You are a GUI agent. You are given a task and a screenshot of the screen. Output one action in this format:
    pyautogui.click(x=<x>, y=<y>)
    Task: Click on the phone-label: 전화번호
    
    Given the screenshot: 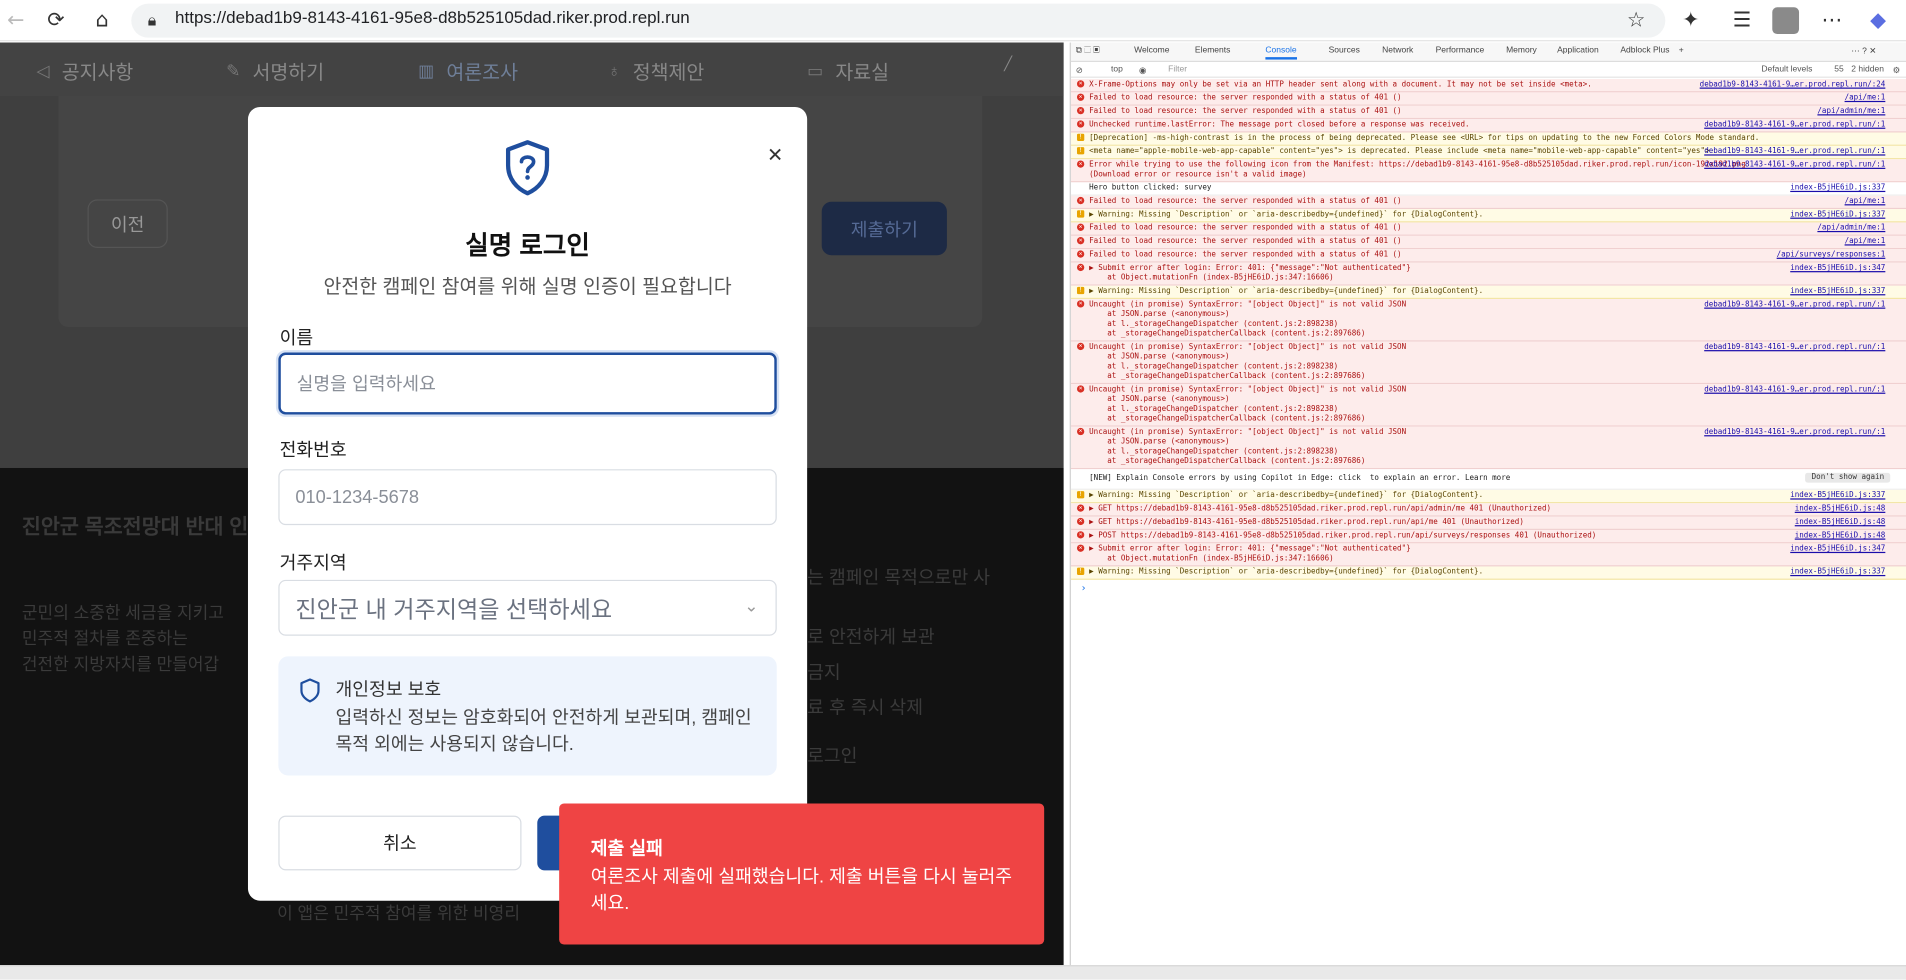 What is the action you would take?
    pyautogui.click(x=313, y=450)
    